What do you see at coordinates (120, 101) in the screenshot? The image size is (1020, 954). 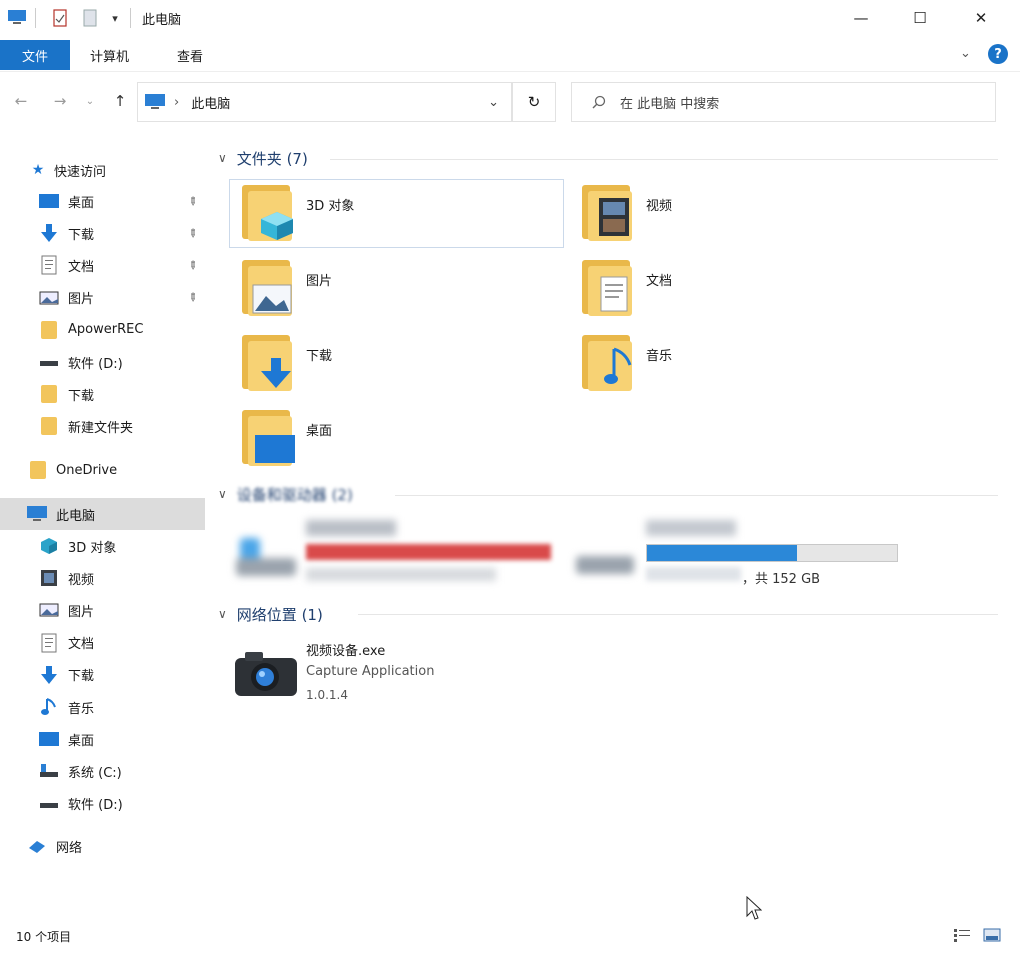 I see `up-button: ↑` at bounding box center [120, 101].